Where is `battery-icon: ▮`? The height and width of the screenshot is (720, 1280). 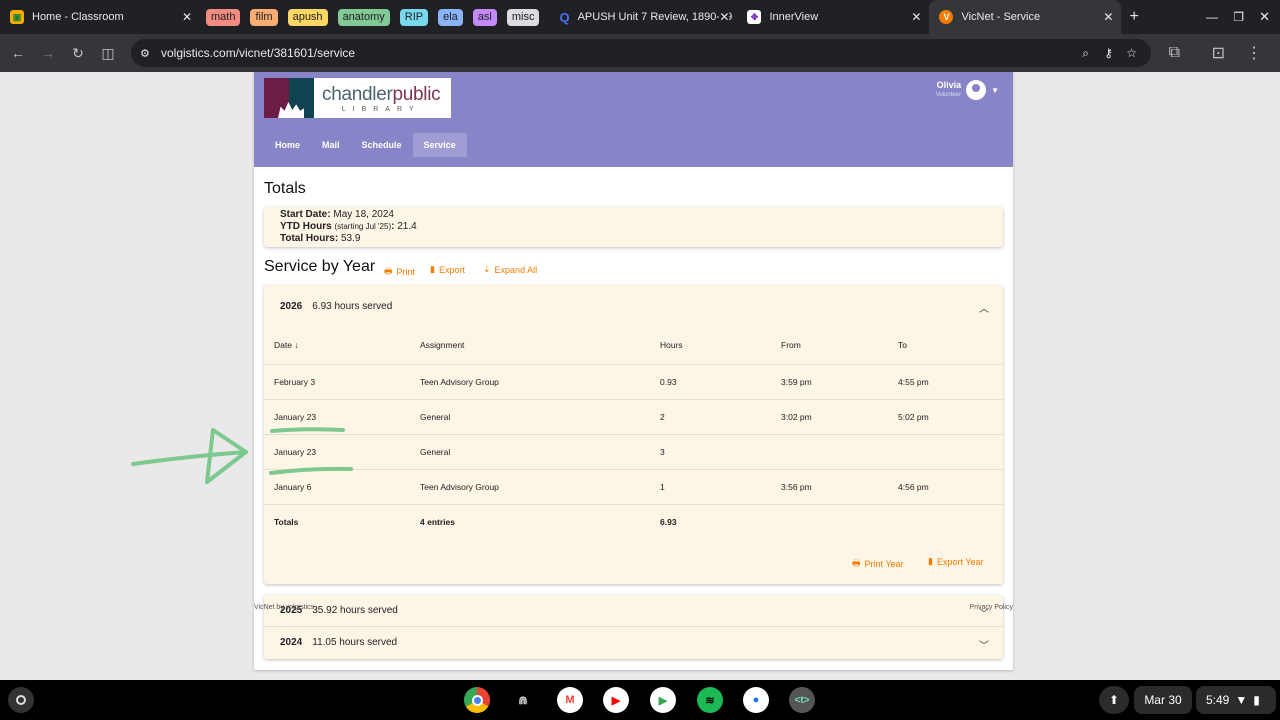 battery-icon: ▮ is located at coordinates (1256, 700).